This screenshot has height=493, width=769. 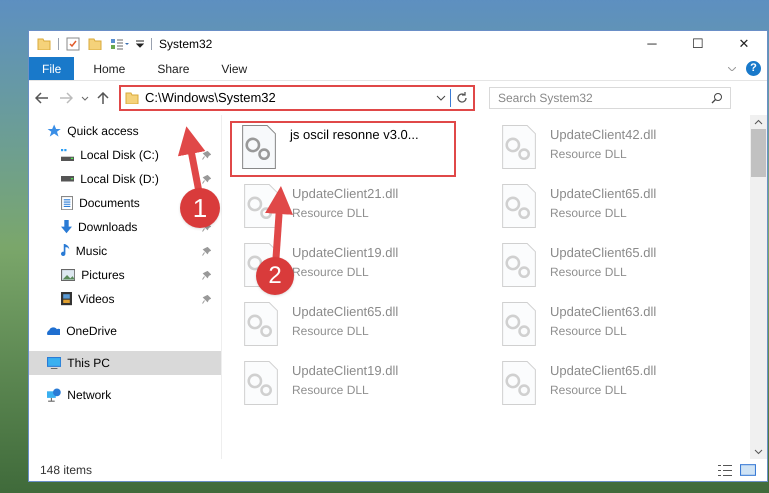 What do you see at coordinates (66, 470) in the screenshot?
I see `item-count: 148 items` at bounding box center [66, 470].